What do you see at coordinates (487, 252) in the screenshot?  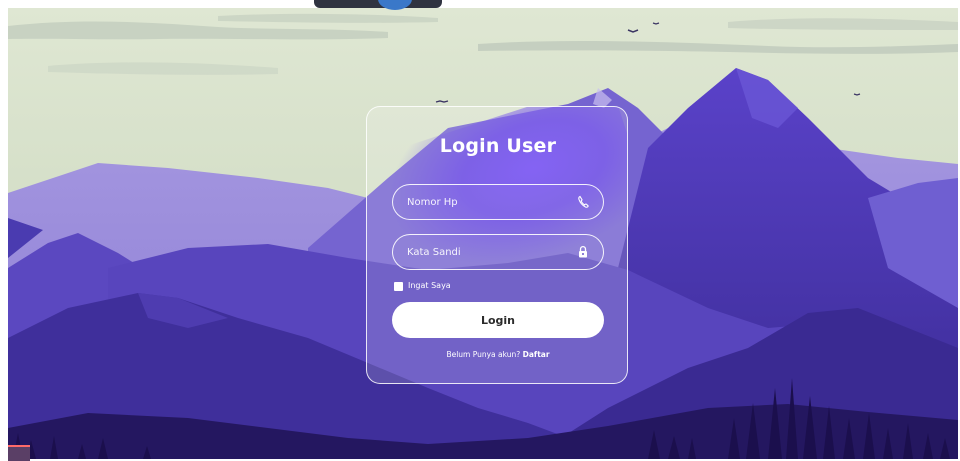 I see `password-input` at bounding box center [487, 252].